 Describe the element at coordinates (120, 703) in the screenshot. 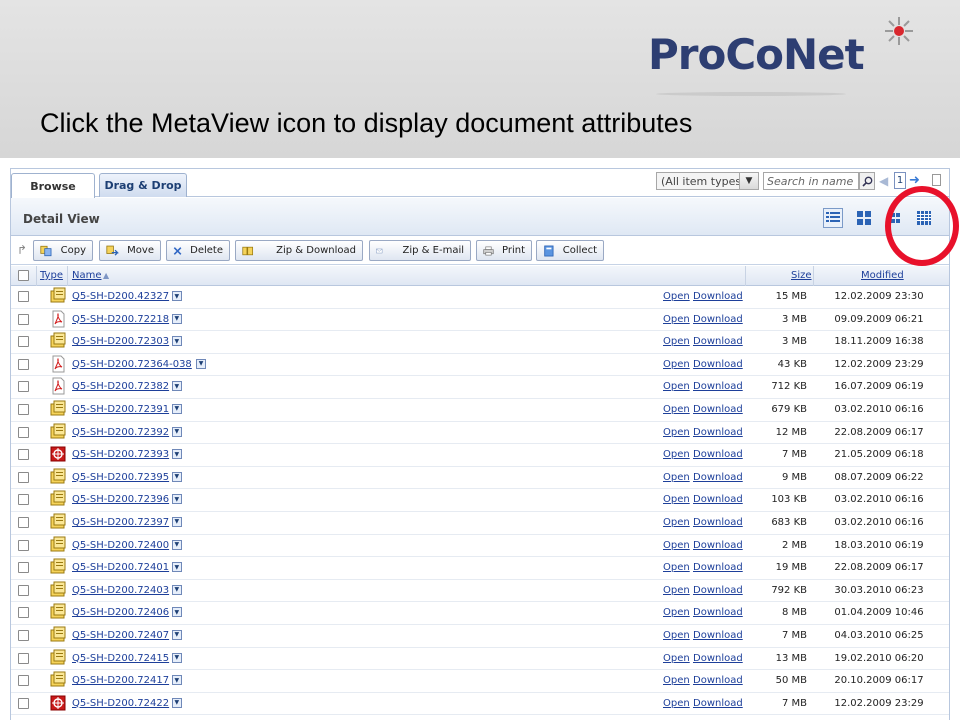

I see `file-name-link: Q5-SH-D200.72422` at that location.